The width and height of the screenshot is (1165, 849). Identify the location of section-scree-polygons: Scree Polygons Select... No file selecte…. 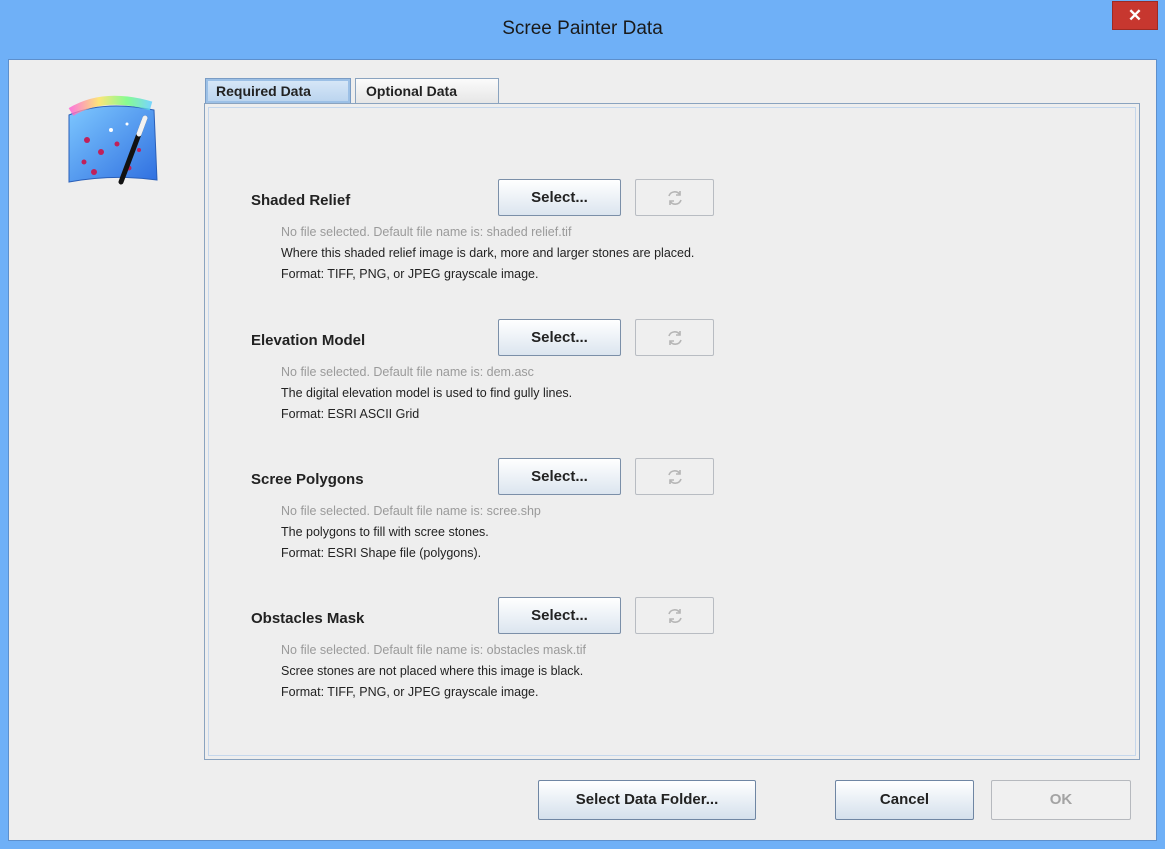
(670, 516).